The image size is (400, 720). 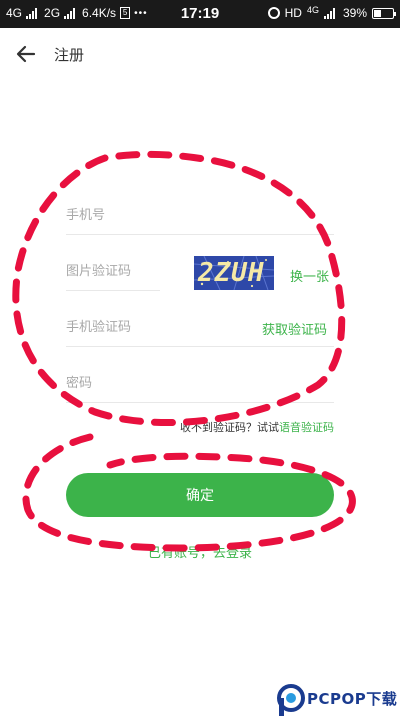 I want to click on sms-code-input, so click(x=156, y=327).